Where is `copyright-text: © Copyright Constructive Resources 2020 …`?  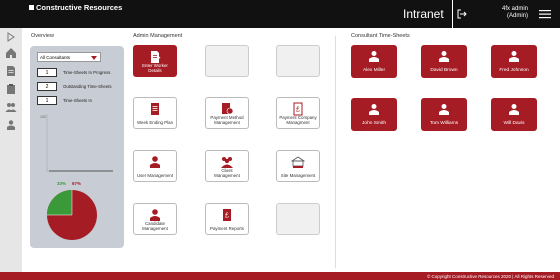
copyright-text: © Copyright Constructive Resources 2020 … is located at coordinates (490, 276).